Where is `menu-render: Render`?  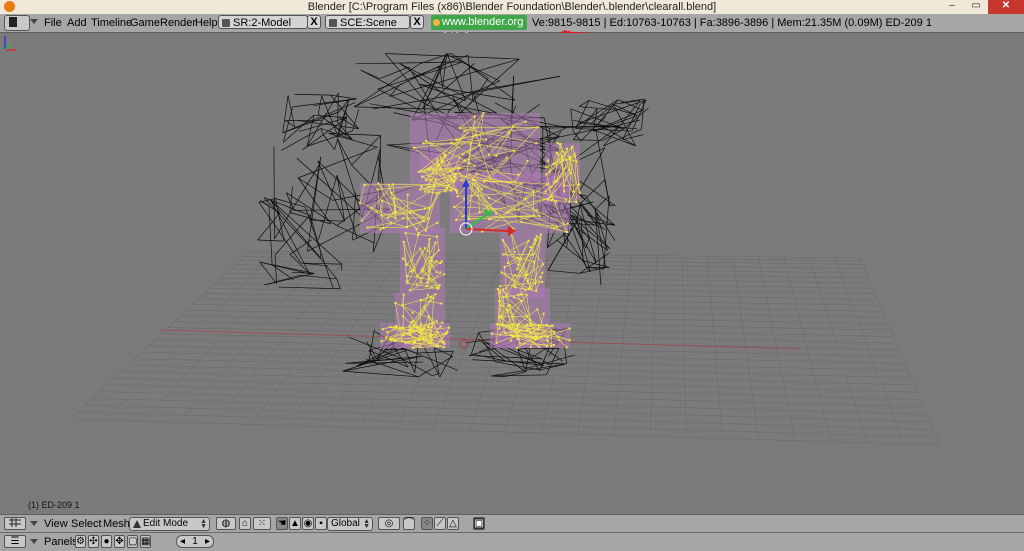
menu-render: Render is located at coordinates (178, 23).